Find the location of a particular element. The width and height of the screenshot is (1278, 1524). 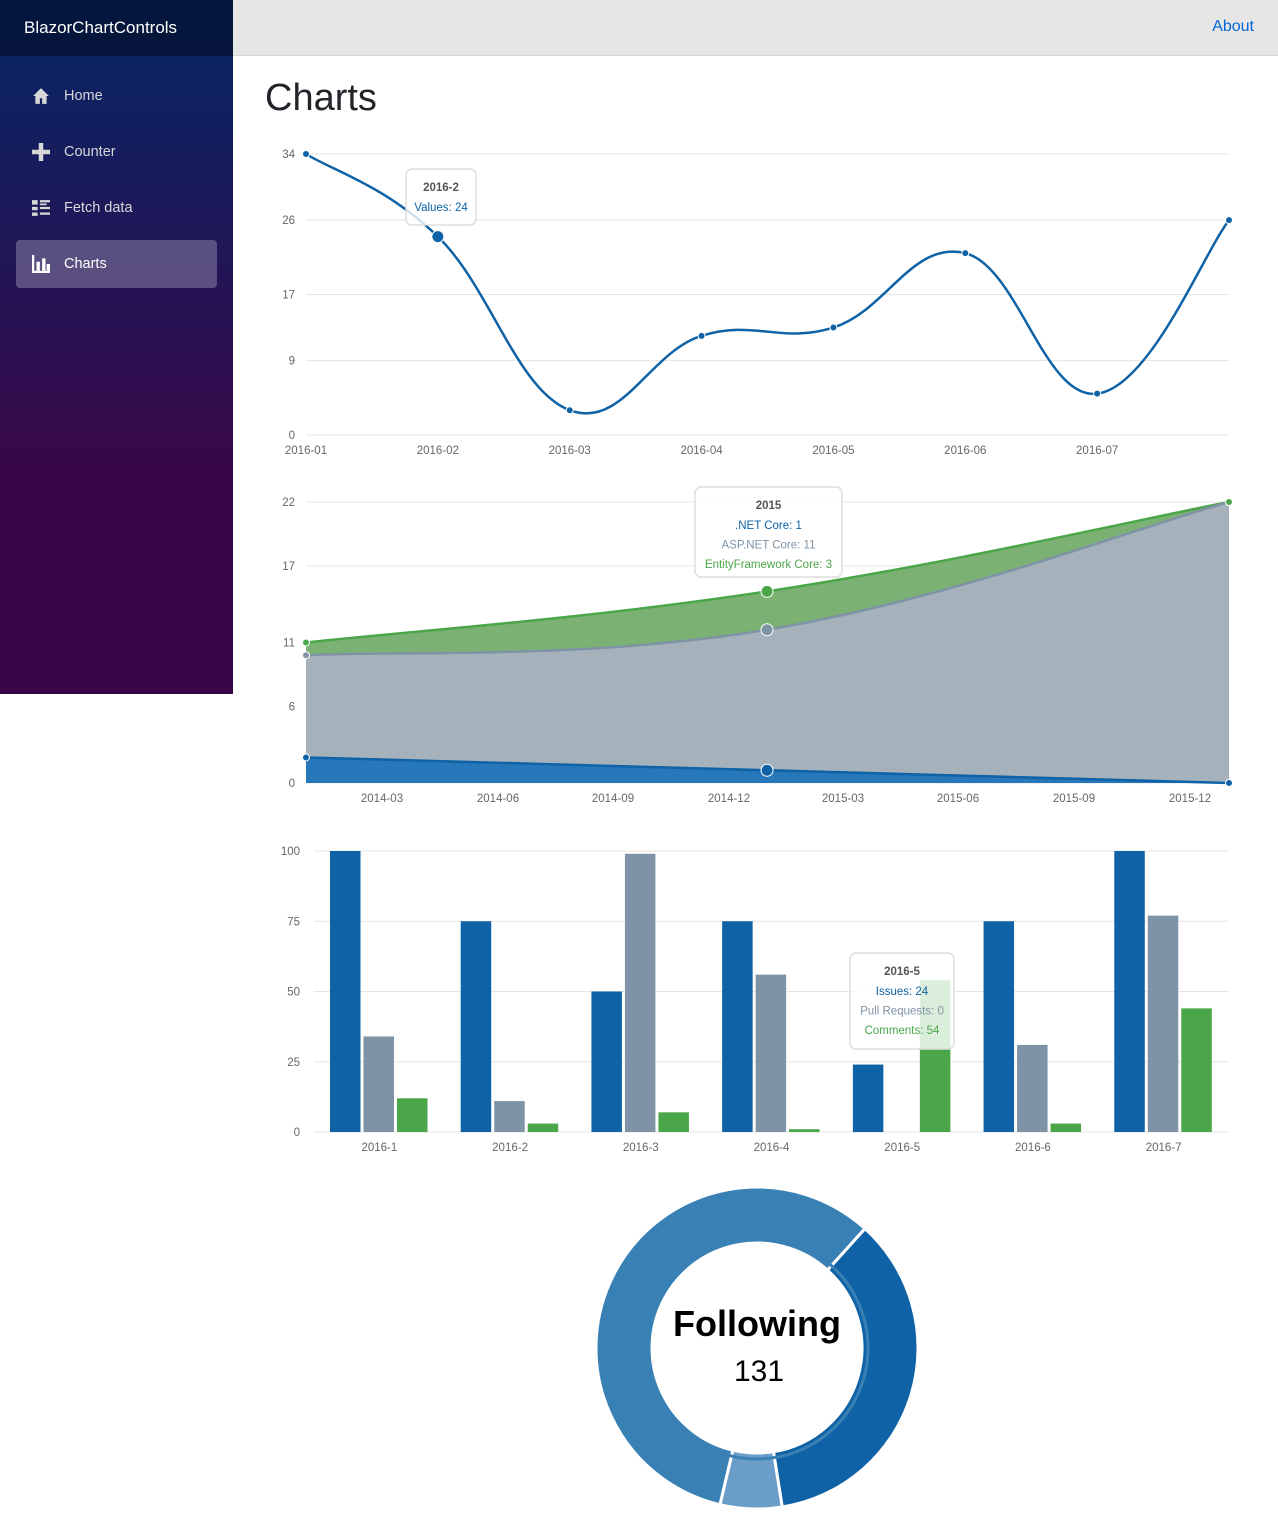

x-tick-label: 2016-07 is located at coordinates (1097, 451).